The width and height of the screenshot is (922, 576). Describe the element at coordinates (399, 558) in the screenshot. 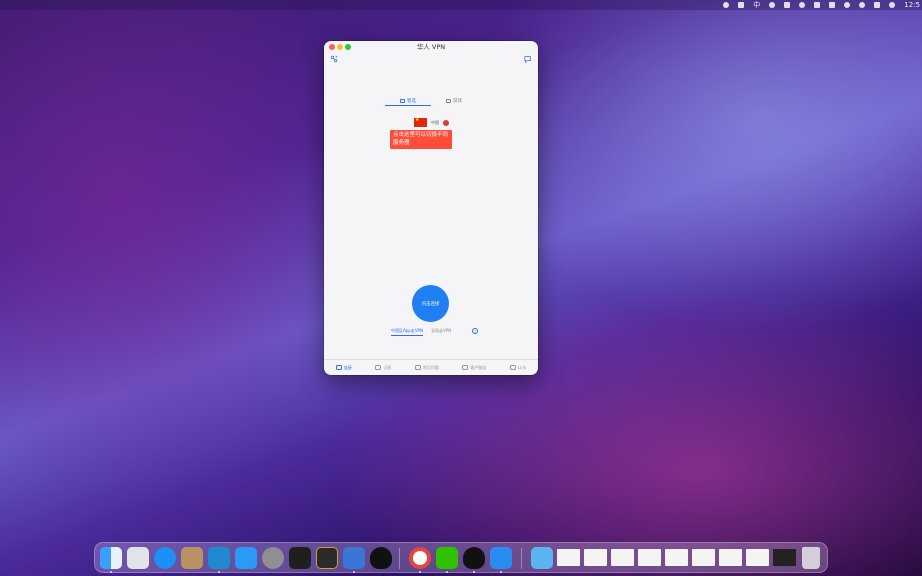

I see `dock-divider` at that location.